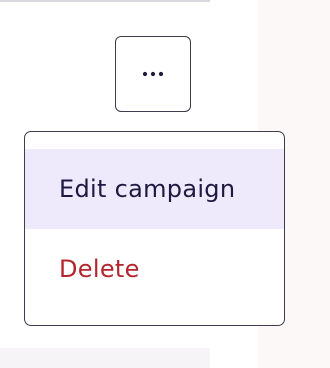  Describe the element at coordinates (99, 269) in the screenshot. I see `delete-label: Delete` at that location.